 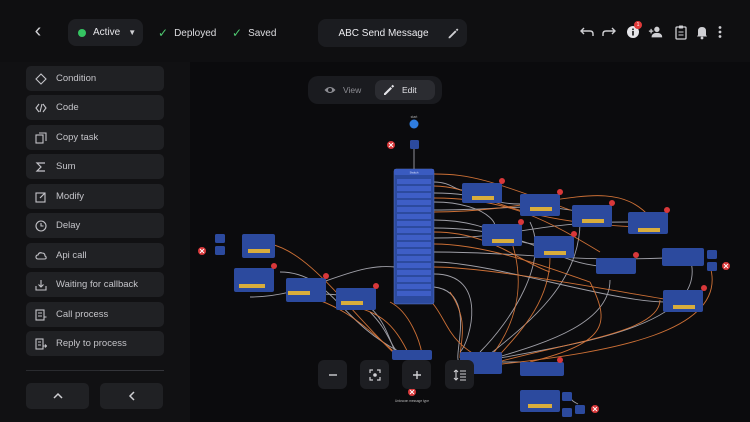 I want to click on plus-icon, so click(x=416, y=374).